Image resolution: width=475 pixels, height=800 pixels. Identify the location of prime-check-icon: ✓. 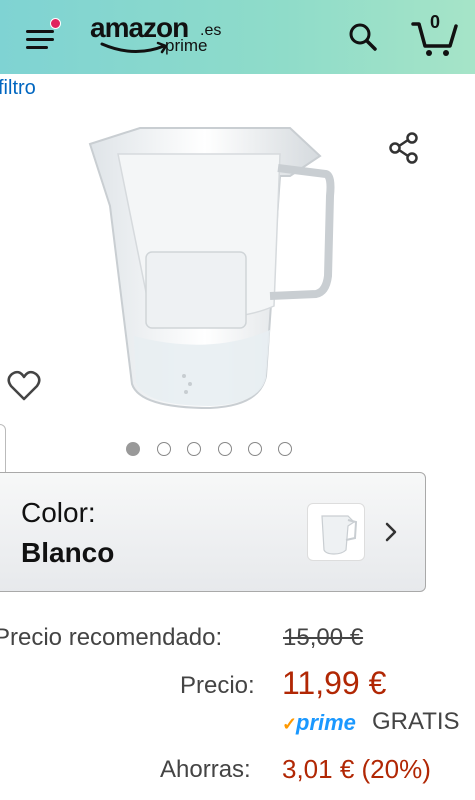
(290, 724).